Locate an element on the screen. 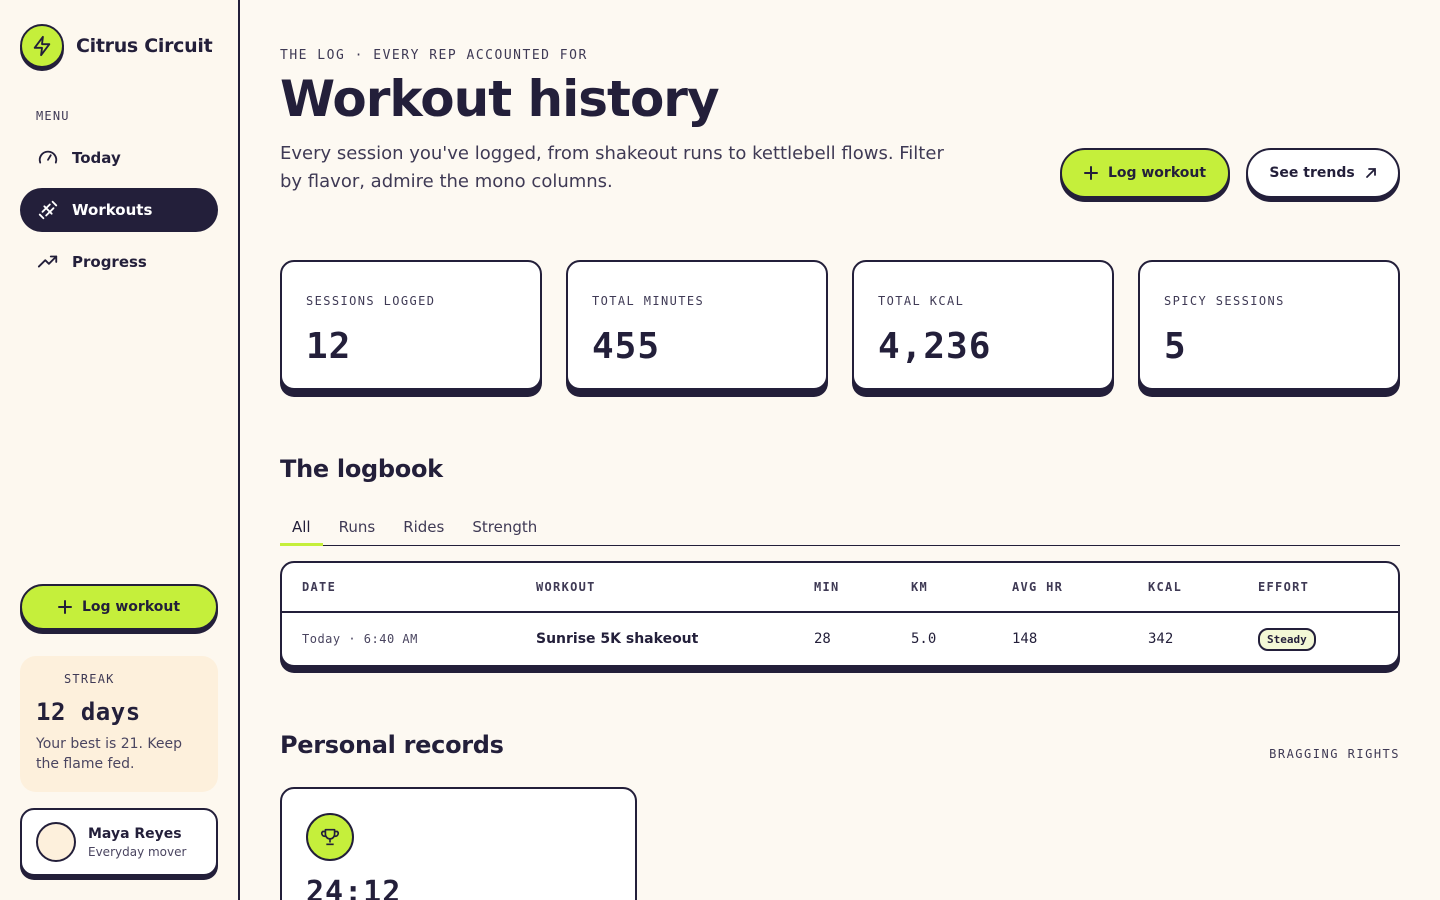 This screenshot has width=1440, height=900. column-header-effort: EFFORT is located at coordinates (1283, 587).